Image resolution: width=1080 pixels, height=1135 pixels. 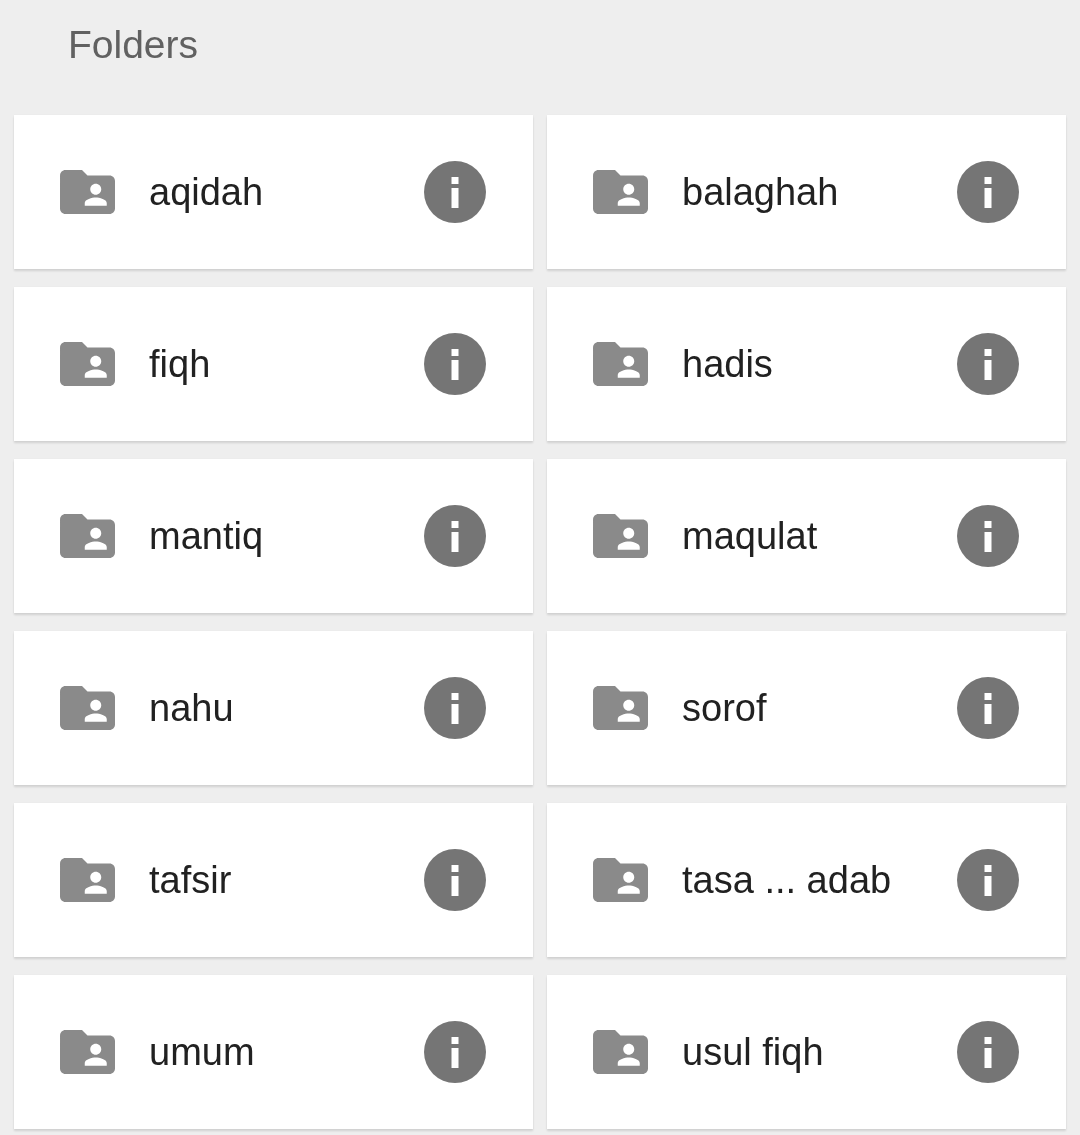 What do you see at coordinates (273, 708) in the screenshot?
I see `folder-card: nahu` at bounding box center [273, 708].